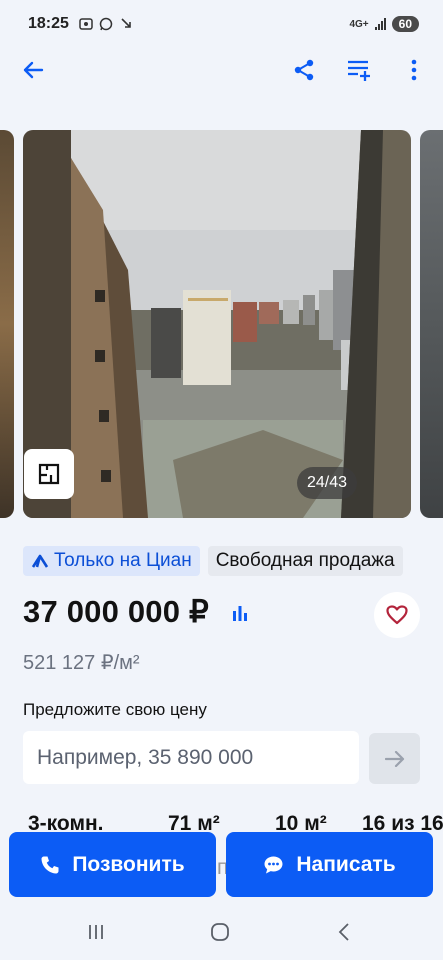  Describe the element at coordinates (380, 24) in the screenshot. I see `signal-icon` at that location.